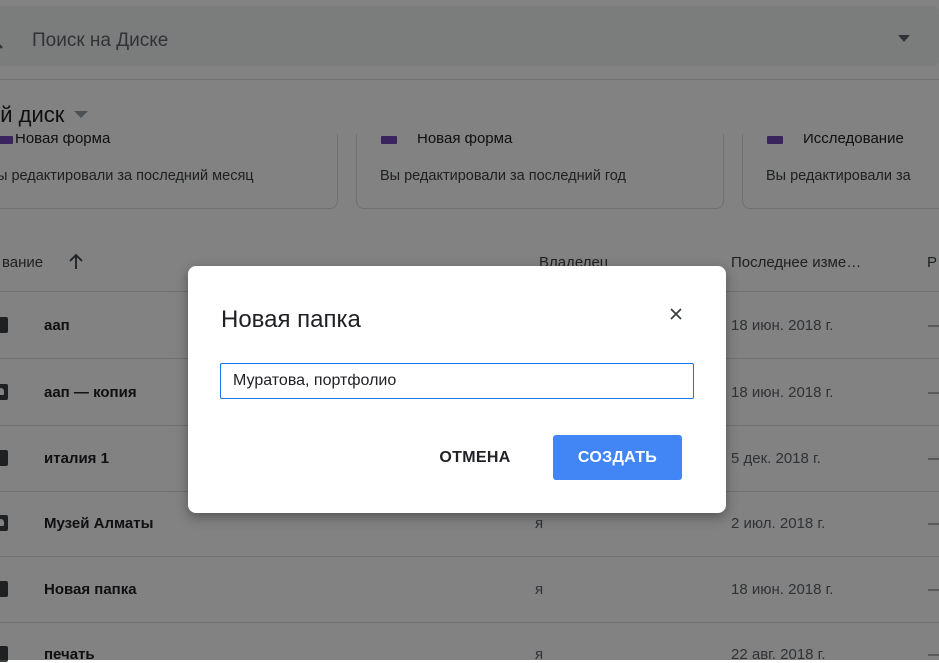 Image resolution: width=939 pixels, height=663 pixels. What do you see at coordinates (475, 458) in the screenshot?
I see `cancel-button: ОТМЕНА` at bounding box center [475, 458].